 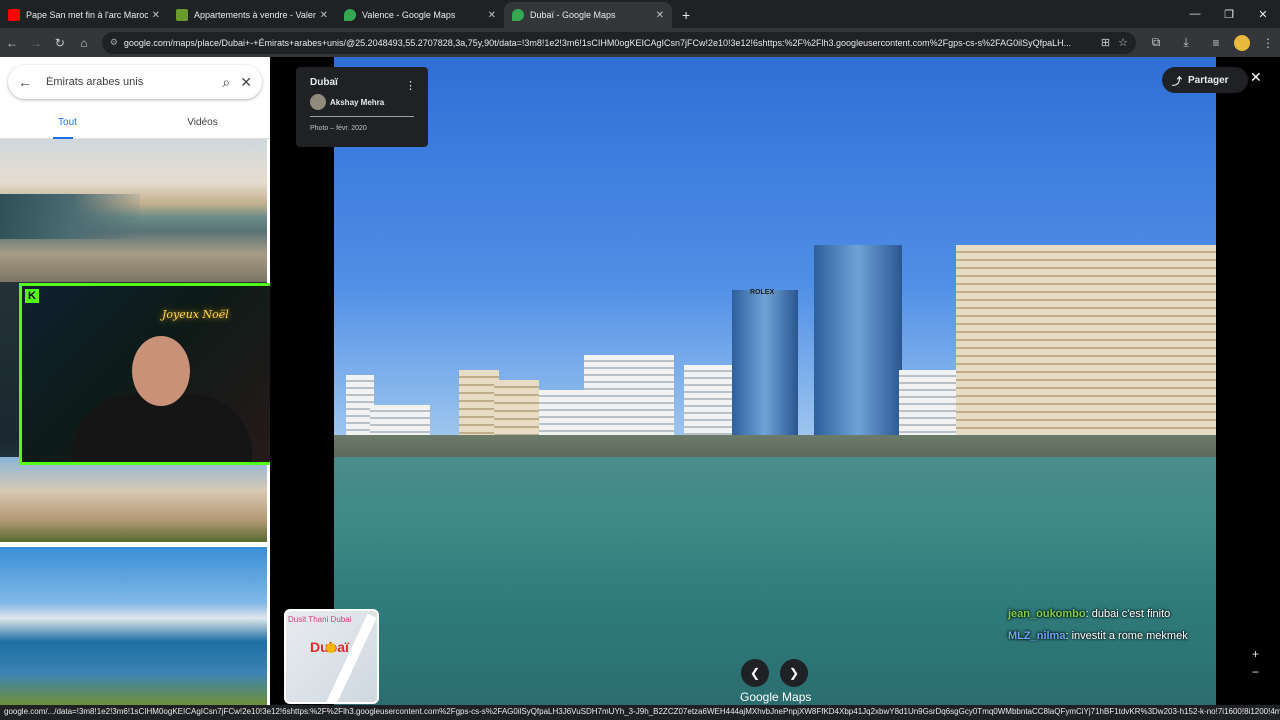 I want to click on pegman-icon, so click(x=331, y=648).